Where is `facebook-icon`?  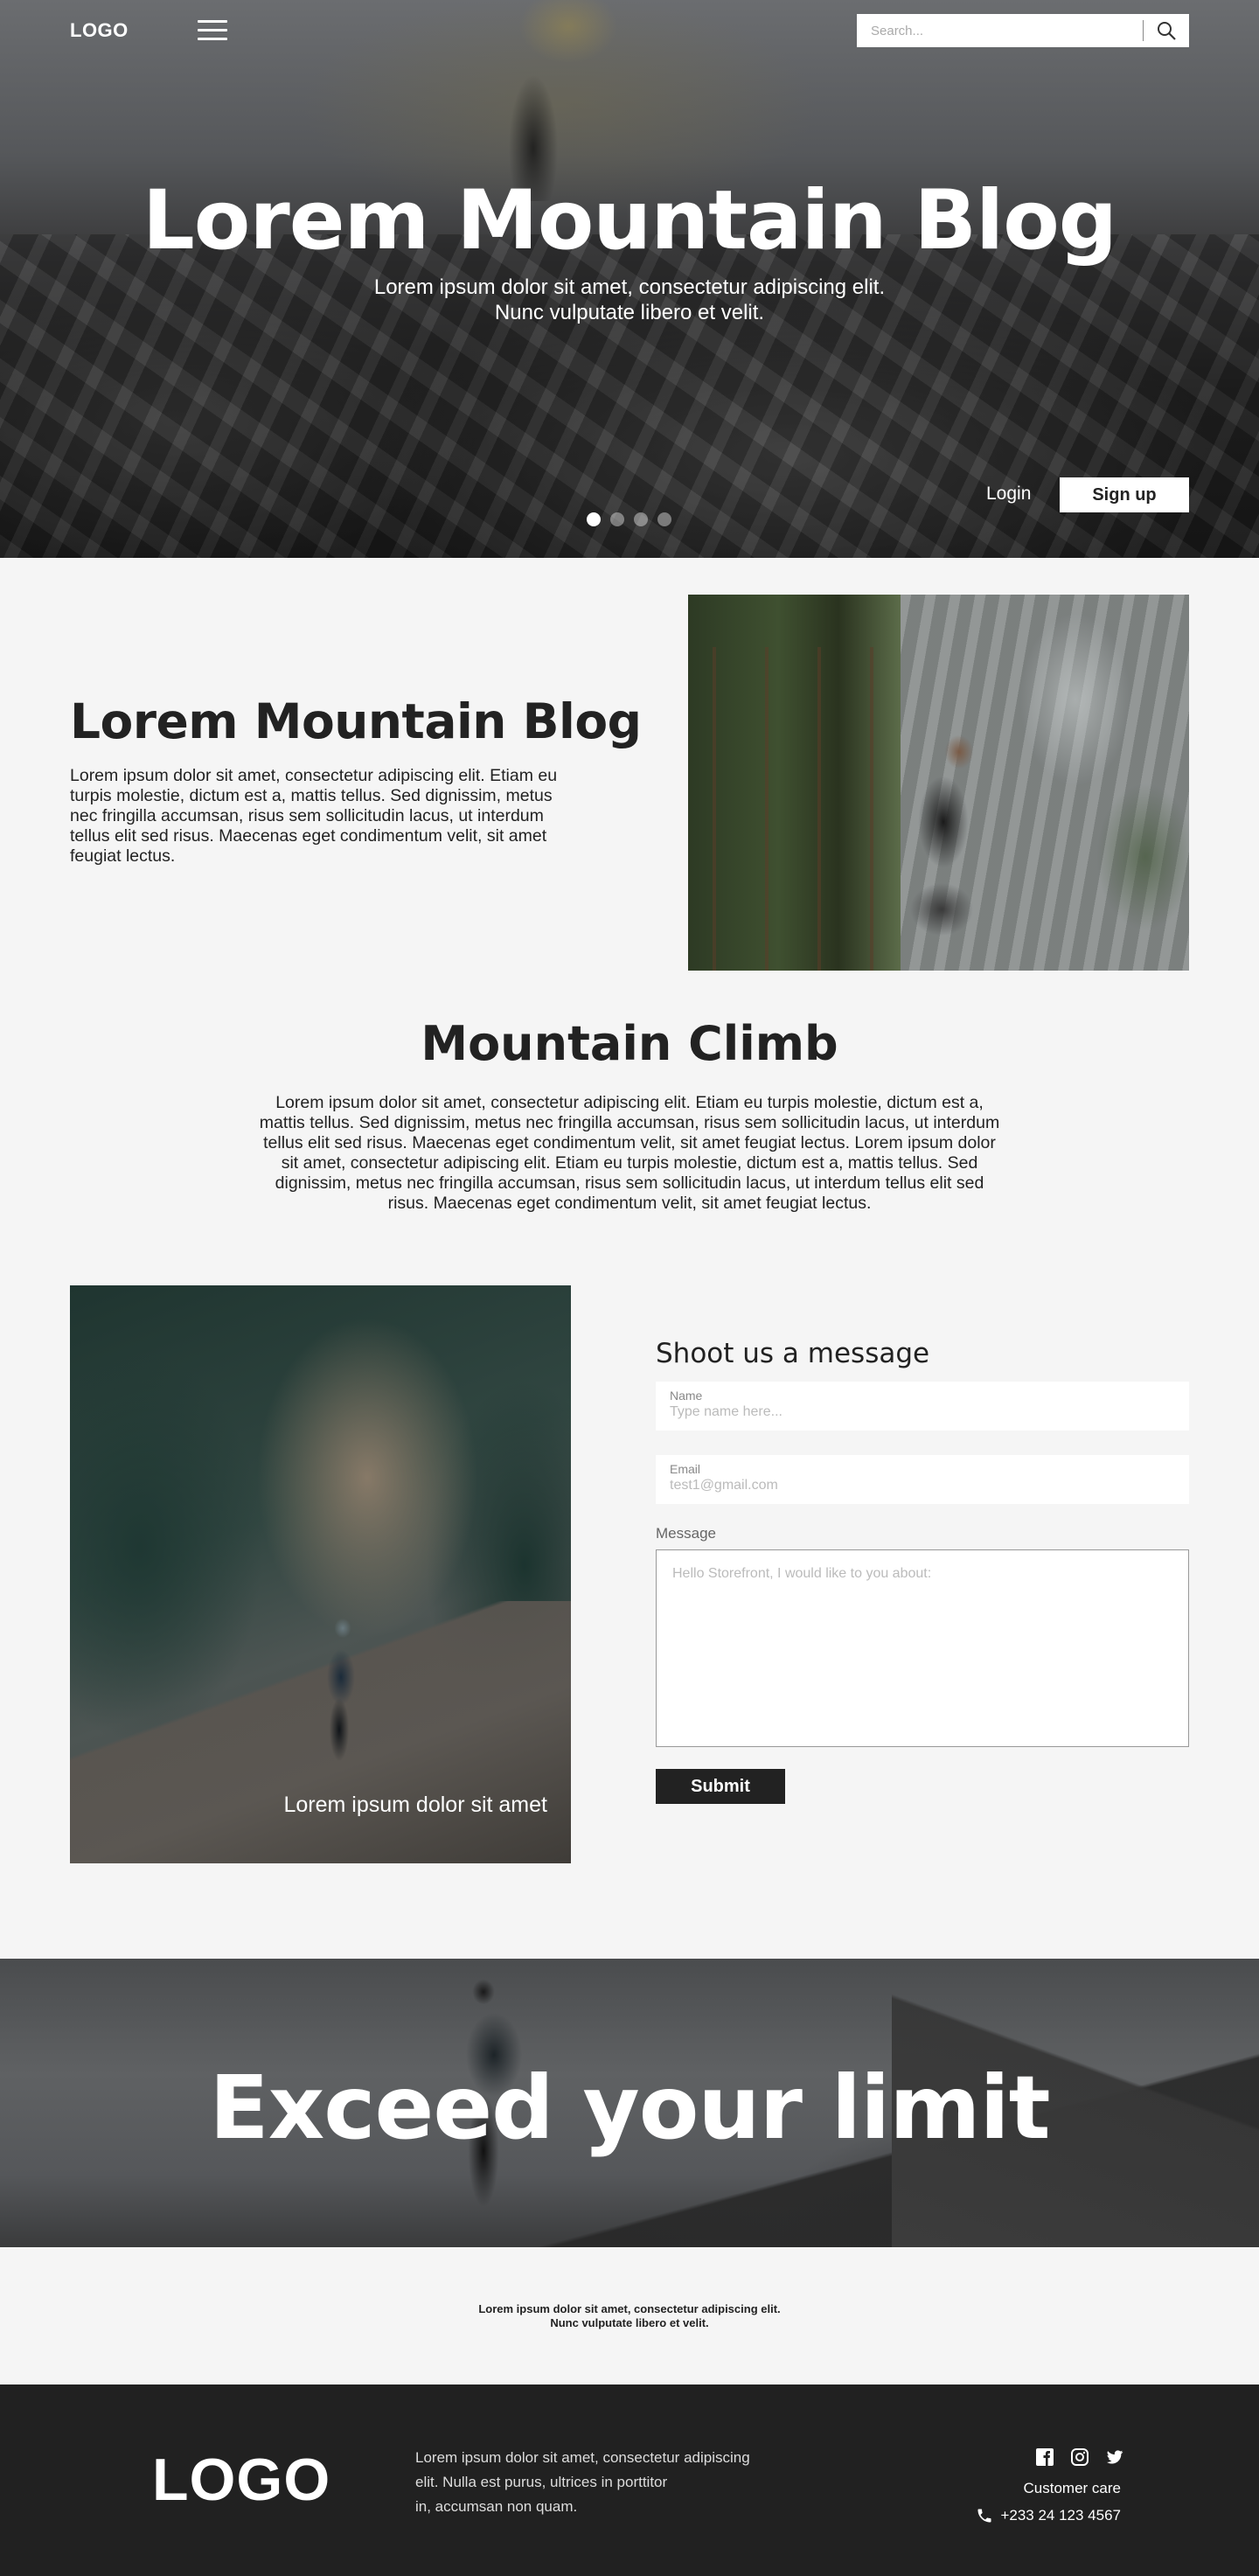 facebook-icon is located at coordinates (1044, 2457).